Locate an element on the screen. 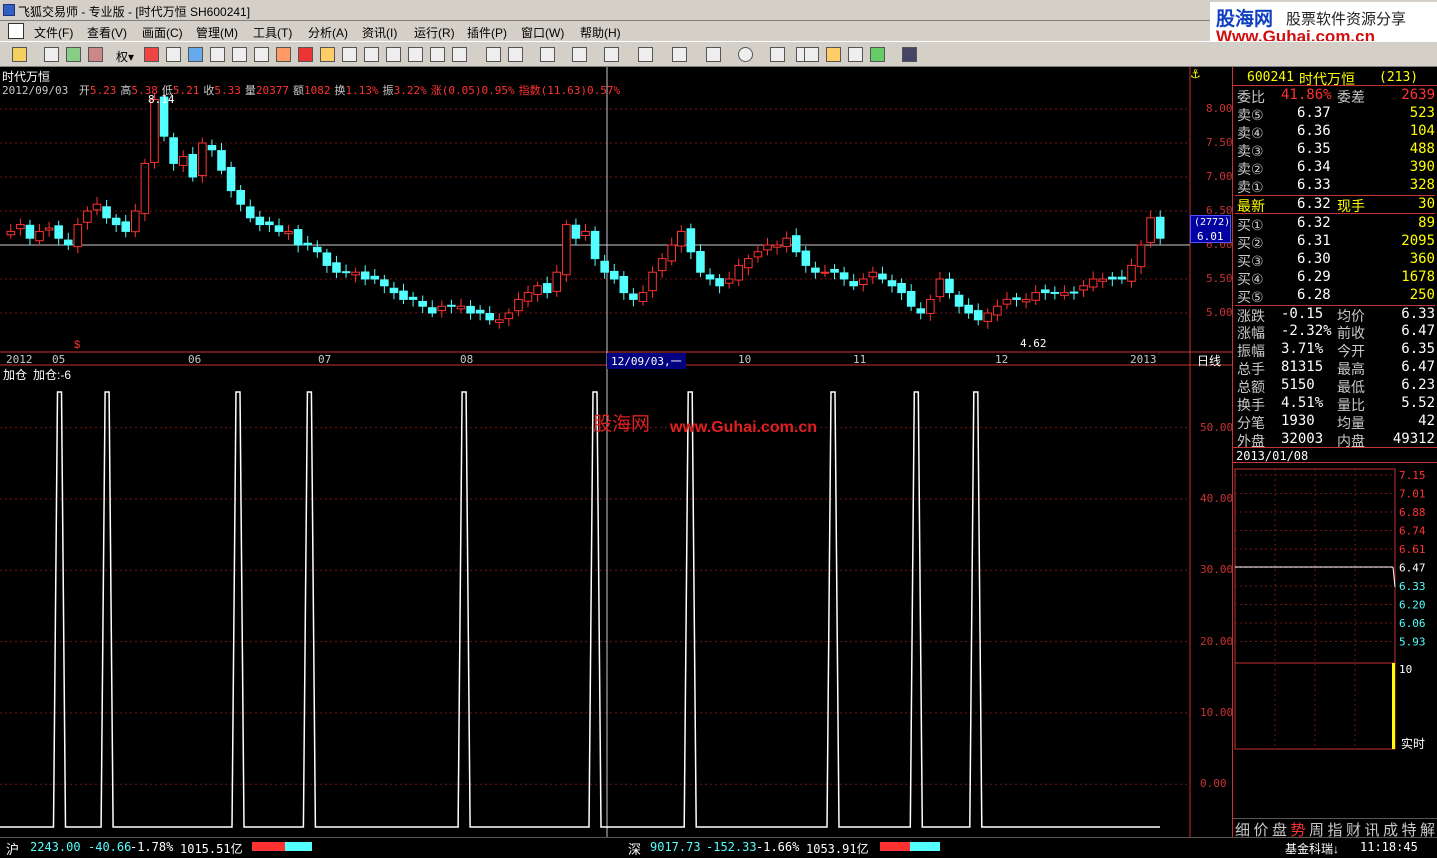 The width and height of the screenshot is (1437, 858). info-label-0: 开 is located at coordinates (84, 90).